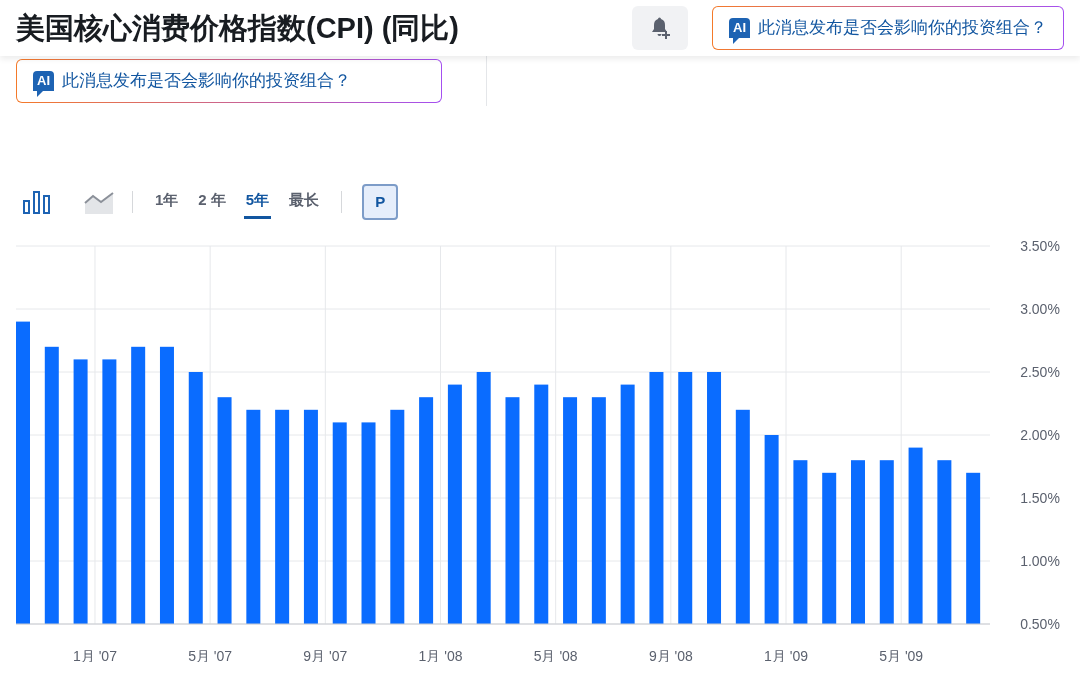 The image size is (1080, 680). Describe the element at coordinates (670, 655) in the screenshot. I see `x-axis-label: 9月 '08` at that location.